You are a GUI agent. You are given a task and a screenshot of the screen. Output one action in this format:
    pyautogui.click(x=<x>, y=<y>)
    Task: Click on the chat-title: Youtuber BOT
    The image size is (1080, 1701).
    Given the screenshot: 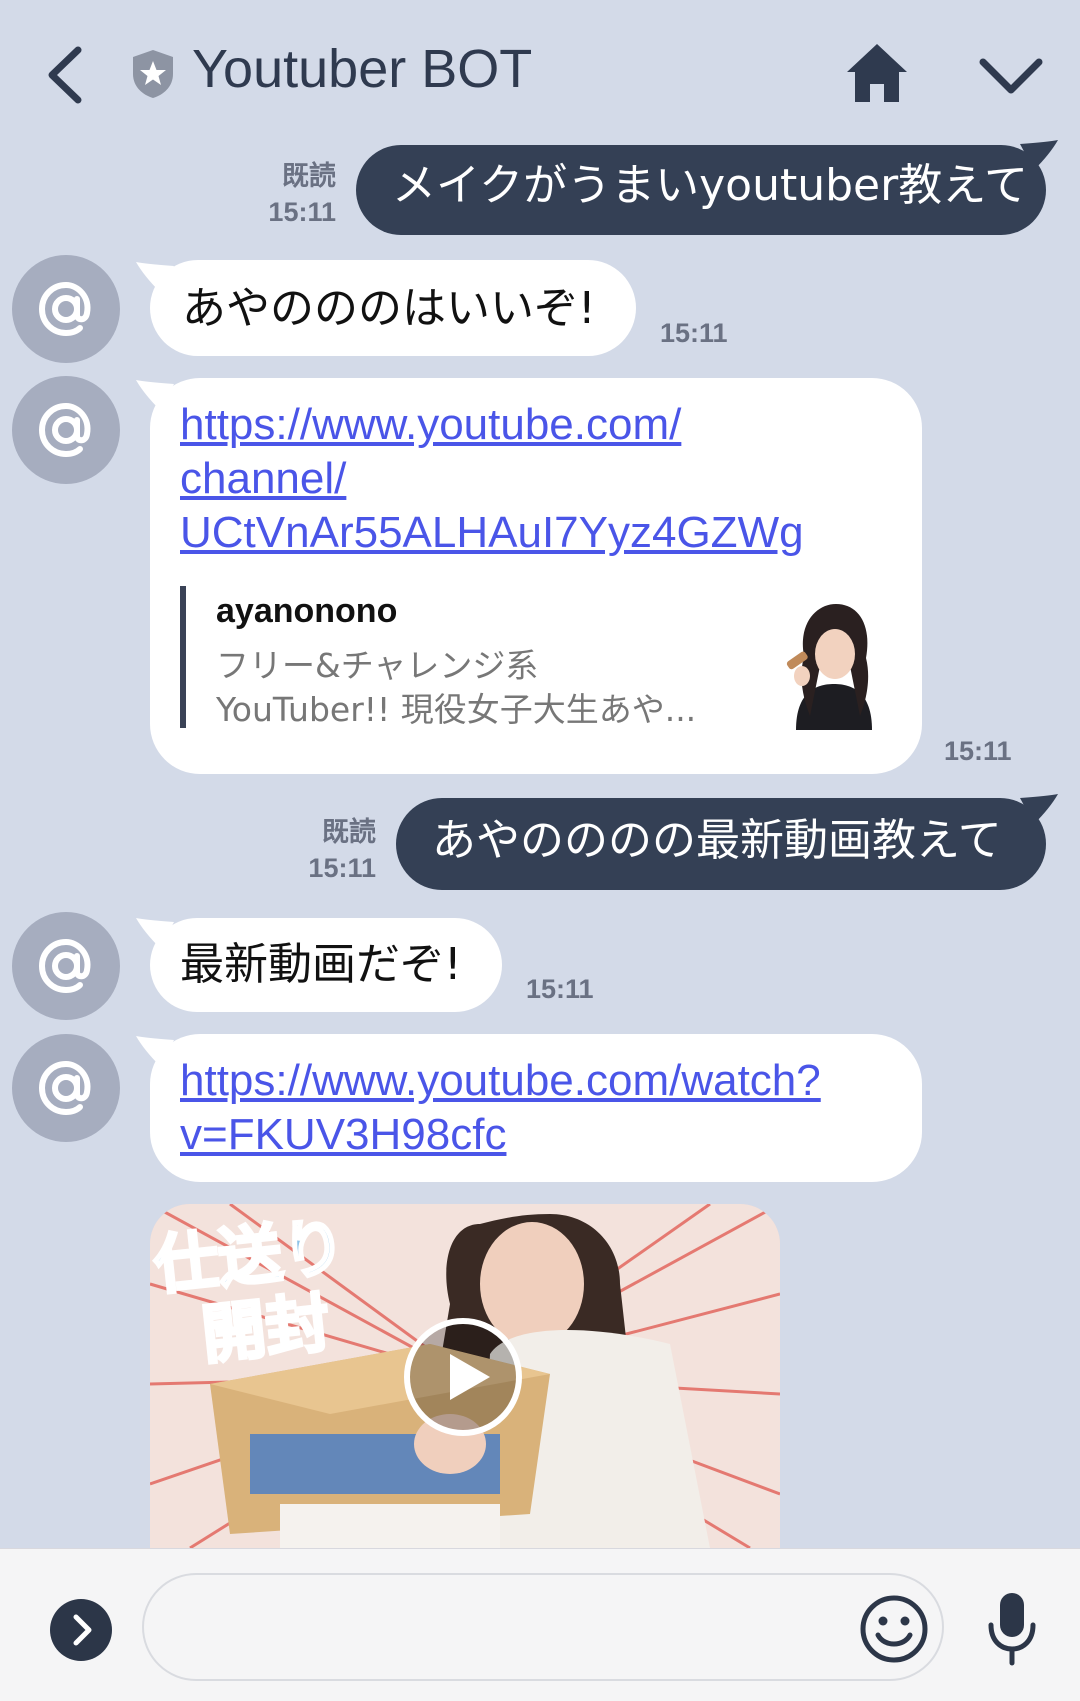 What is the action you would take?
    pyautogui.click(x=362, y=69)
    